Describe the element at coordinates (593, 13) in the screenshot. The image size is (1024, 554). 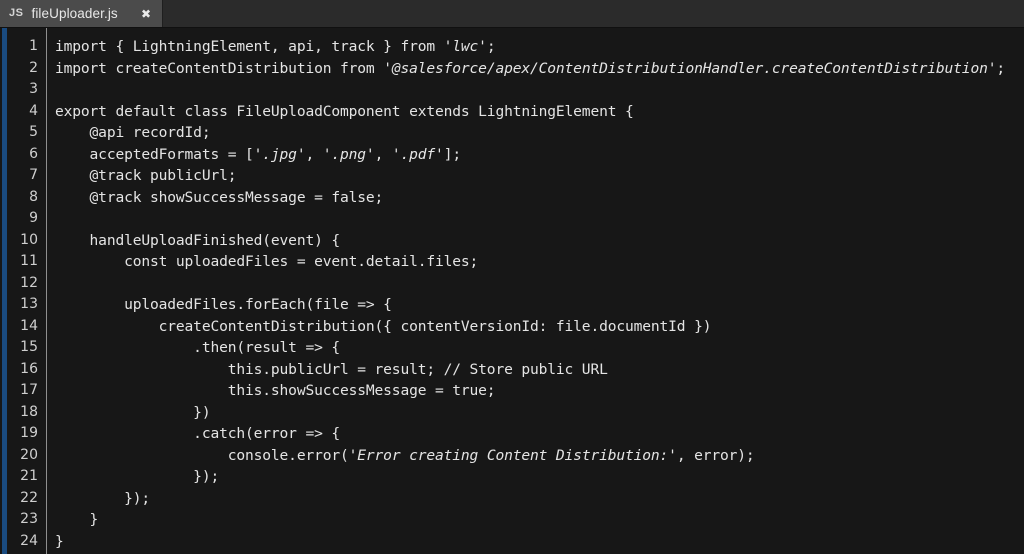
I see `tab-bar-empty-area` at that location.